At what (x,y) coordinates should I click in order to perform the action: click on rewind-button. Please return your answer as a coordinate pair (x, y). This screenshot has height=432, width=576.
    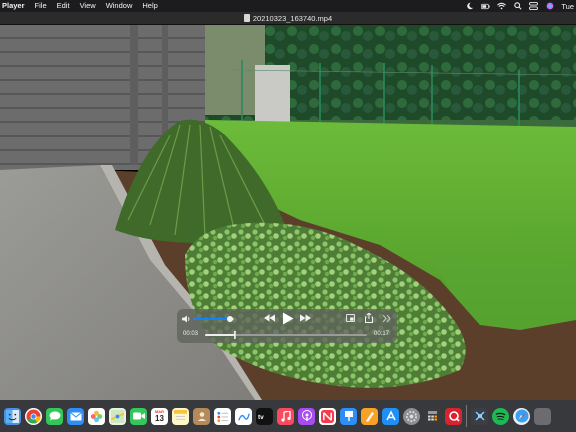
    Looking at the image, I should click on (269, 318).